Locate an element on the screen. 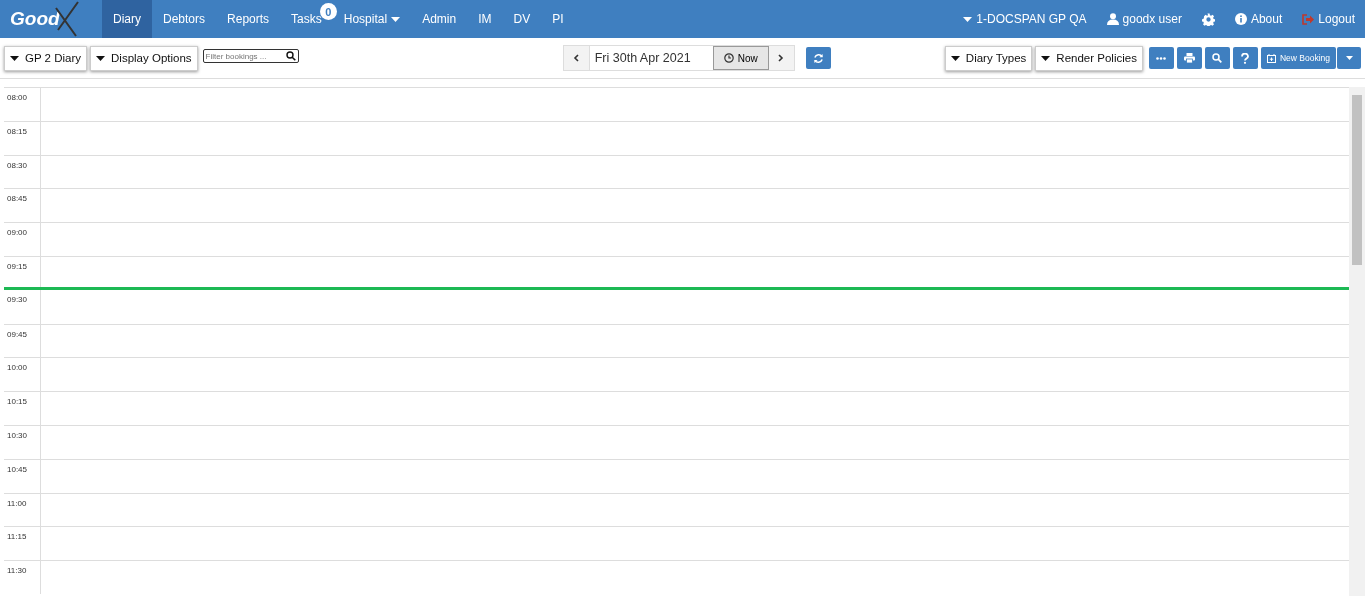 The image size is (1365, 596). time-label: 08:45 is located at coordinates (17, 198).